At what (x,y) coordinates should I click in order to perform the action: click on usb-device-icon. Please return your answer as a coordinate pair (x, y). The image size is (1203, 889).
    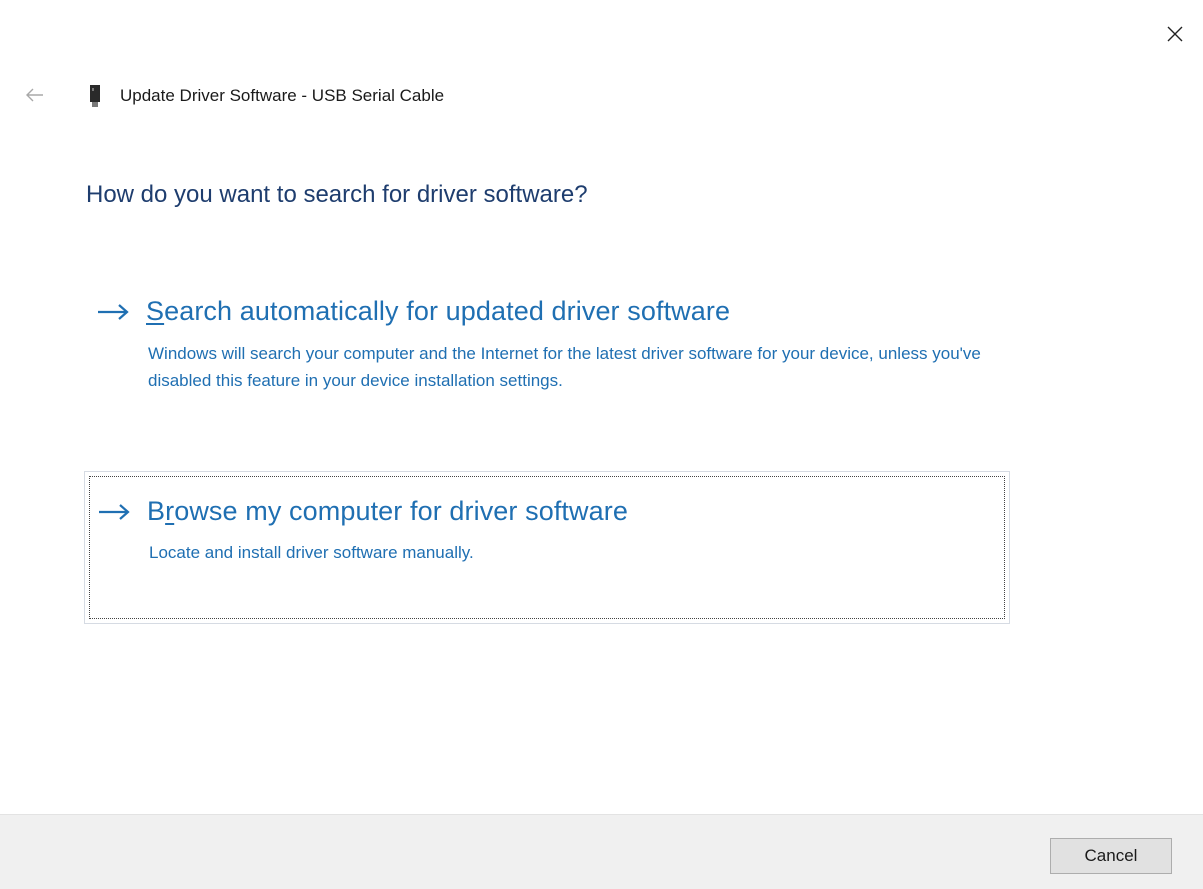
    Looking at the image, I should click on (95, 96).